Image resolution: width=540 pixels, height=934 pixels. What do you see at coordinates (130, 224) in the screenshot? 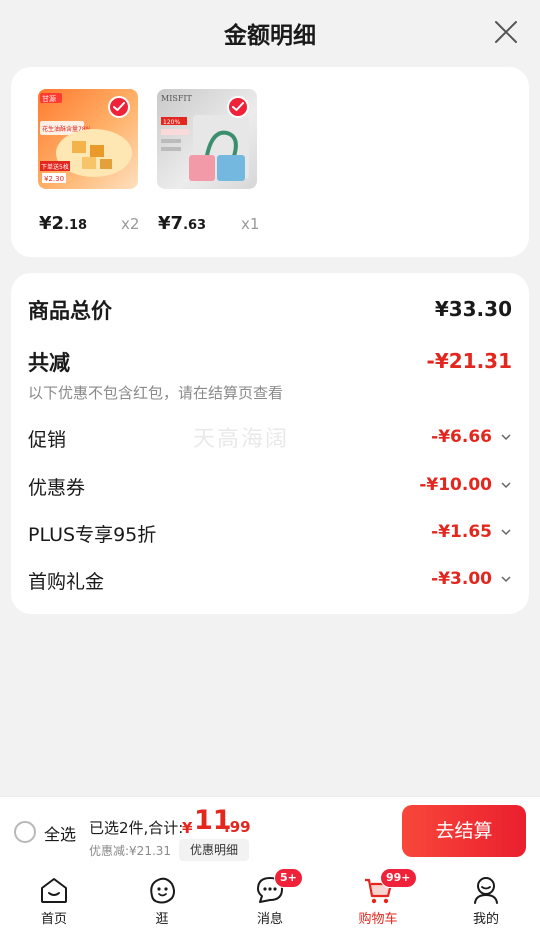
I see `product-quantity: x2` at bounding box center [130, 224].